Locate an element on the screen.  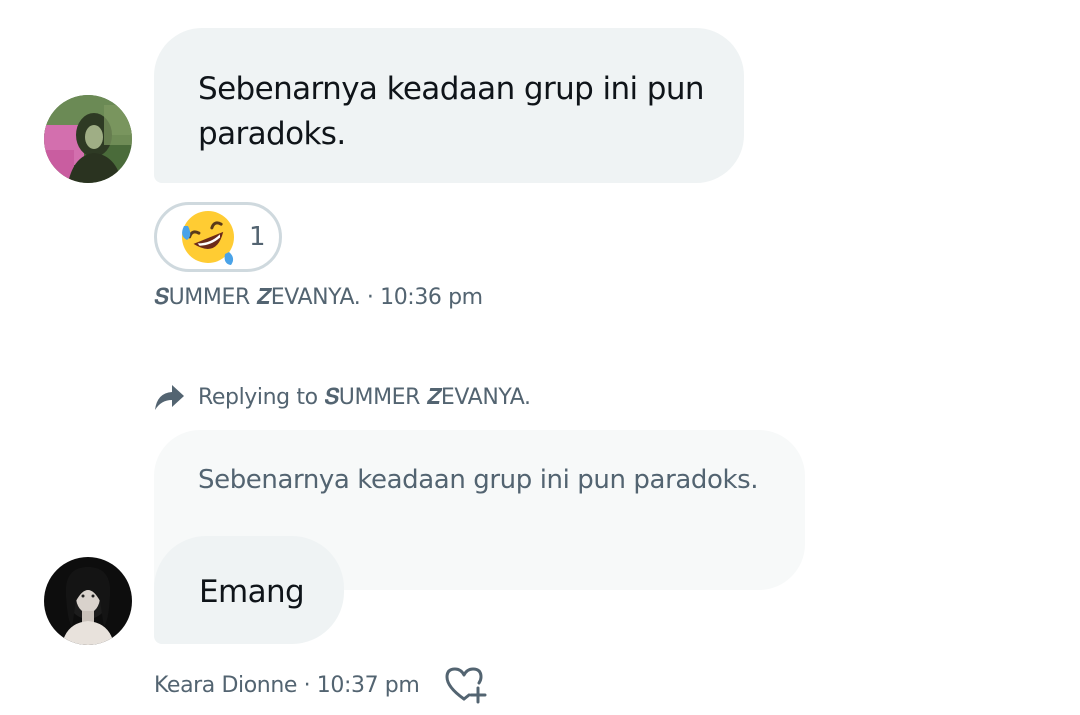
message-text: Emang is located at coordinates (252, 592).